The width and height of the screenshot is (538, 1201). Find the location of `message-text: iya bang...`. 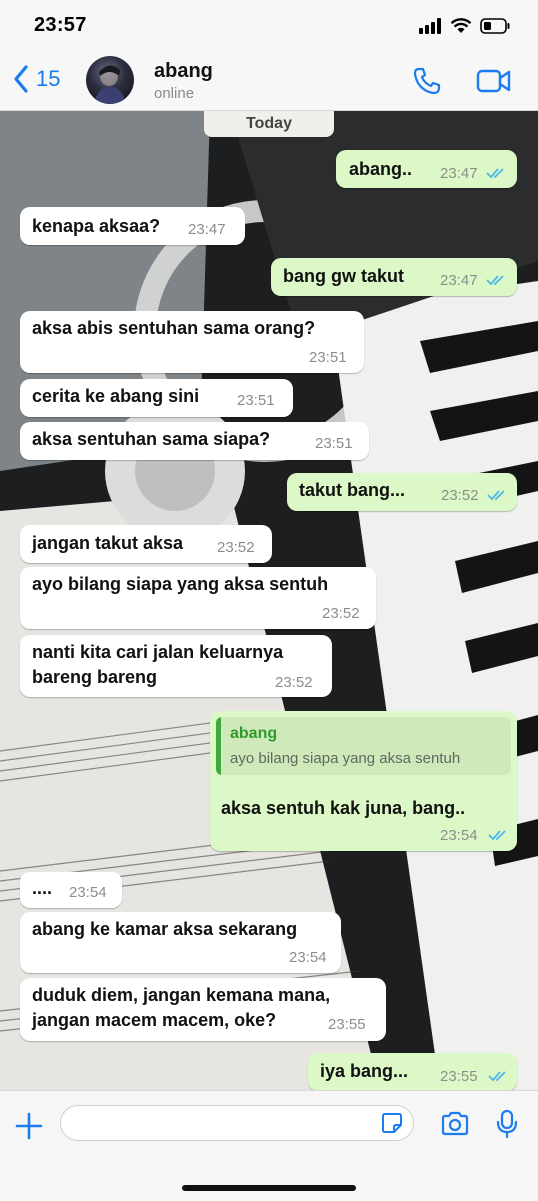

message-text: iya bang... is located at coordinates (364, 1071).